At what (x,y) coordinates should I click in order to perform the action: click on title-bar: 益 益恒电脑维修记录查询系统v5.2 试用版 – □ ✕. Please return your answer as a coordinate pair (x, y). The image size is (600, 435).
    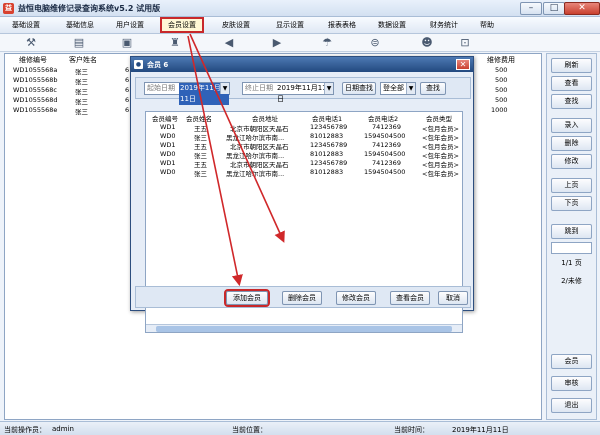
    Looking at the image, I should click on (300, 8).